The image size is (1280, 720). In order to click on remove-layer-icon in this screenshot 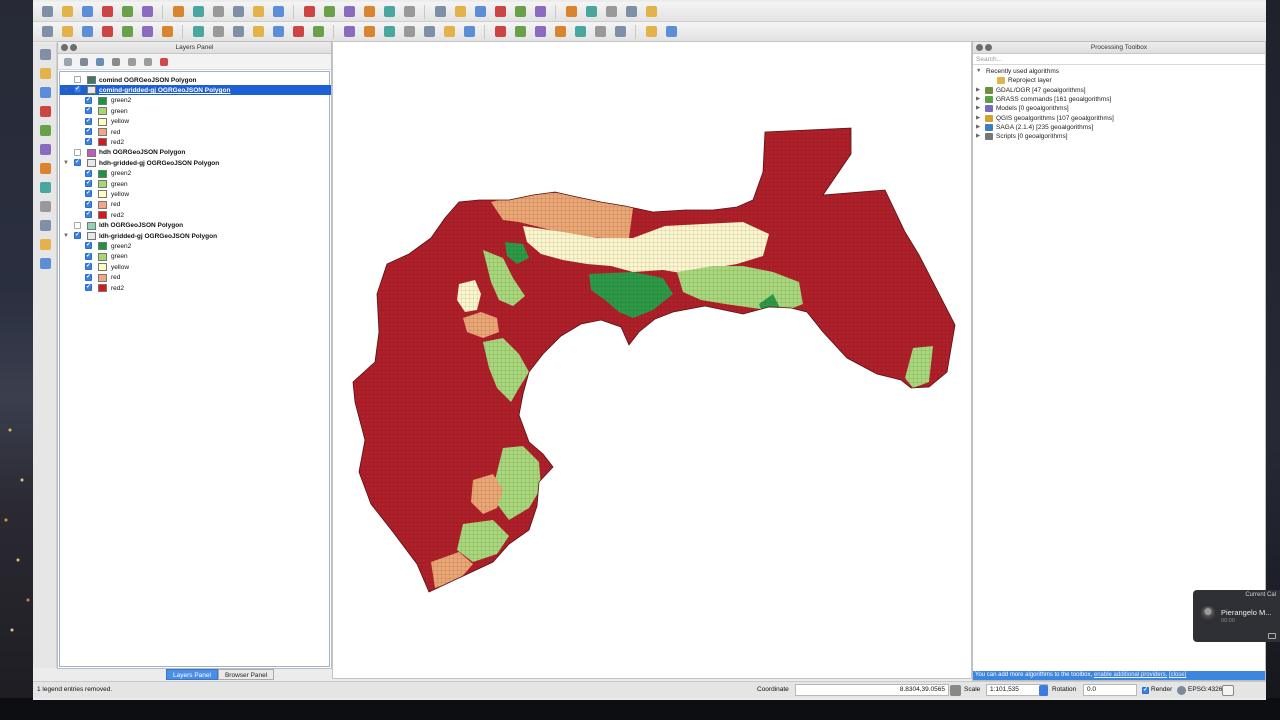, I will do `click(164, 62)`.